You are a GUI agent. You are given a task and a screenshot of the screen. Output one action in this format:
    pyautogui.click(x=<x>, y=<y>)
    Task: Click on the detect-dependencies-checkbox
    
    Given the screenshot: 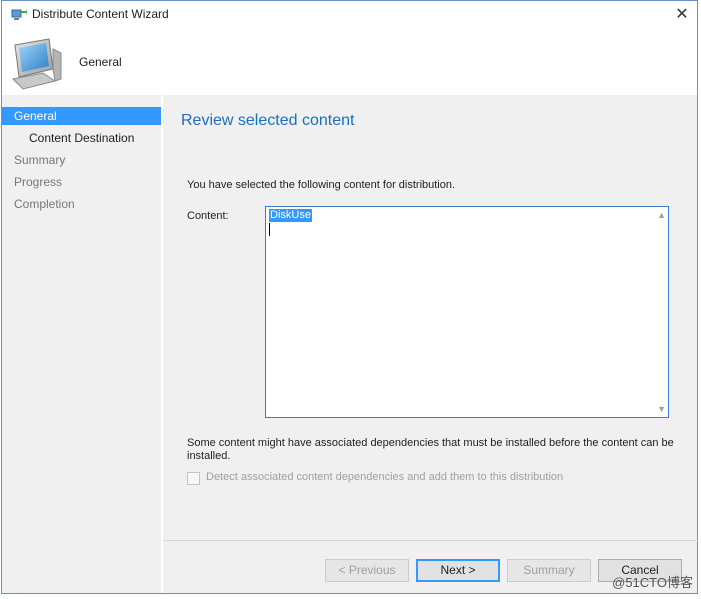 What is the action you would take?
    pyautogui.click(x=193, y=478)
    